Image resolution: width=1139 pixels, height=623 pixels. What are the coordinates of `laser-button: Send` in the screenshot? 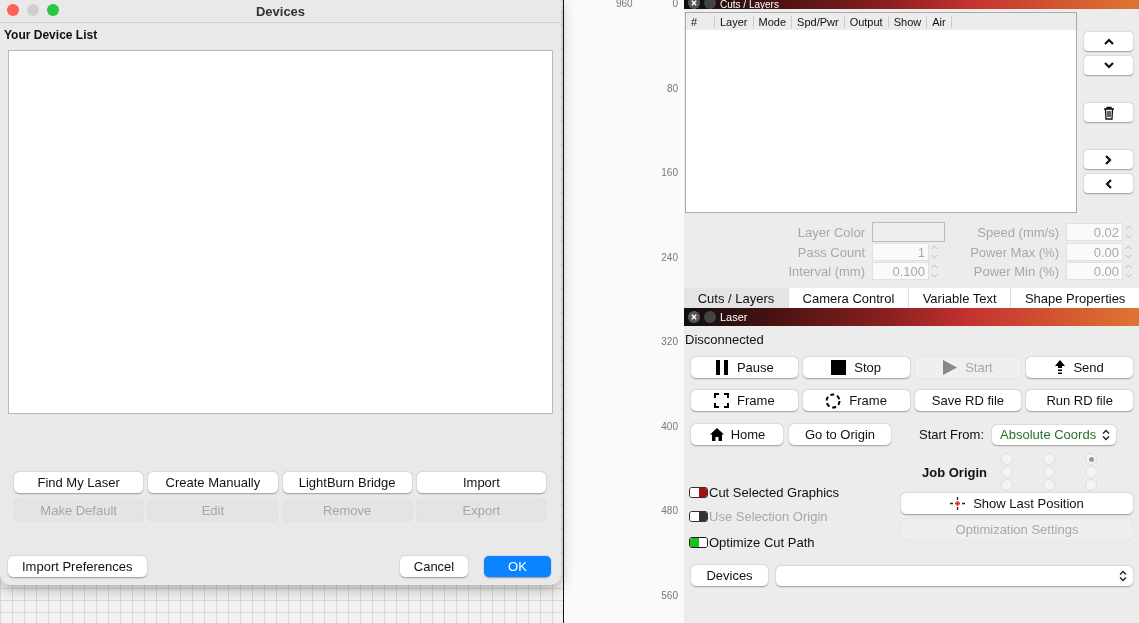 It's located at (1079, 367).